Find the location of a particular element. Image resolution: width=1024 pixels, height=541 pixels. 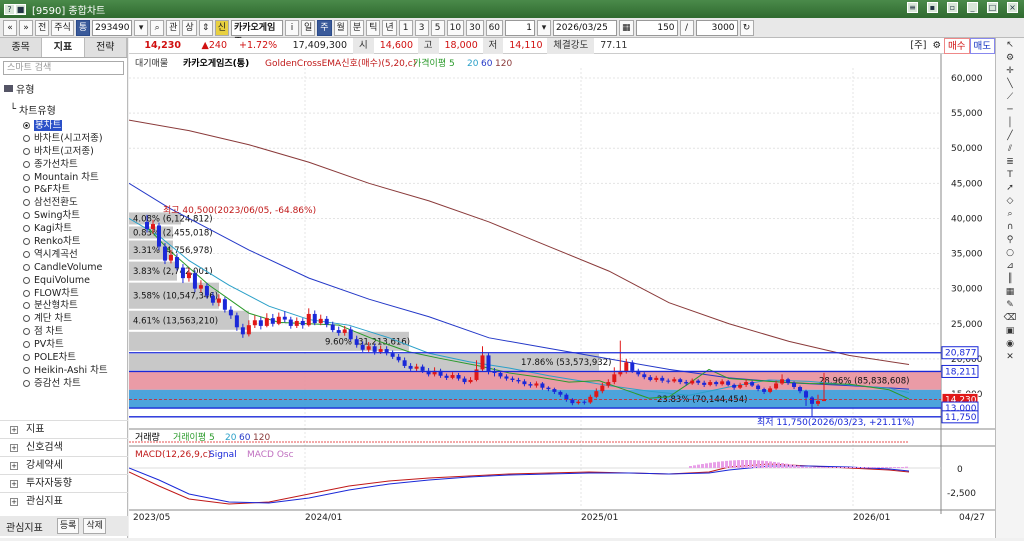

pin-icon: ▪ is located at coordinates (932, 7).